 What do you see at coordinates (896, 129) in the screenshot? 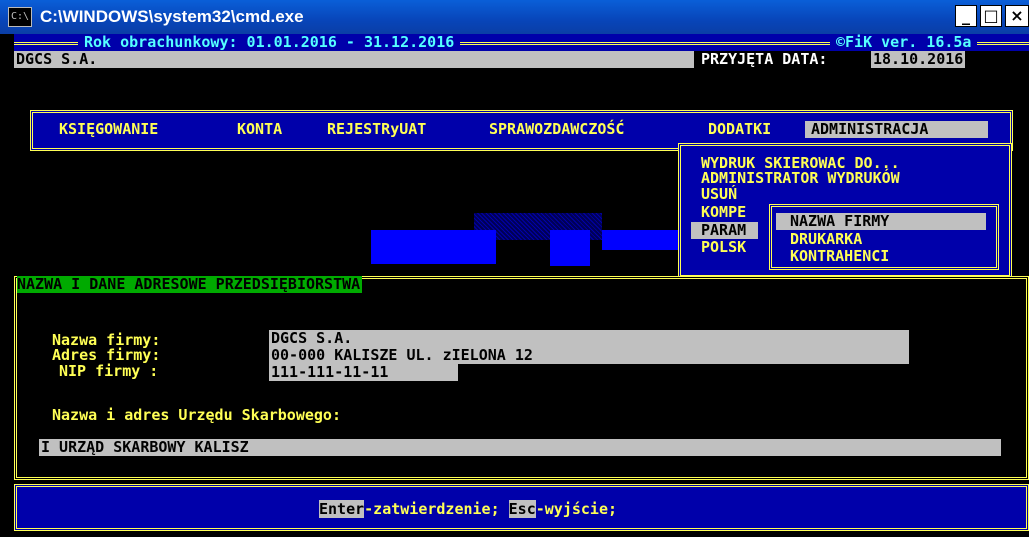
I see `menu-item-administracja: ADMINISTRACJA` at bounding box center [896, 129].